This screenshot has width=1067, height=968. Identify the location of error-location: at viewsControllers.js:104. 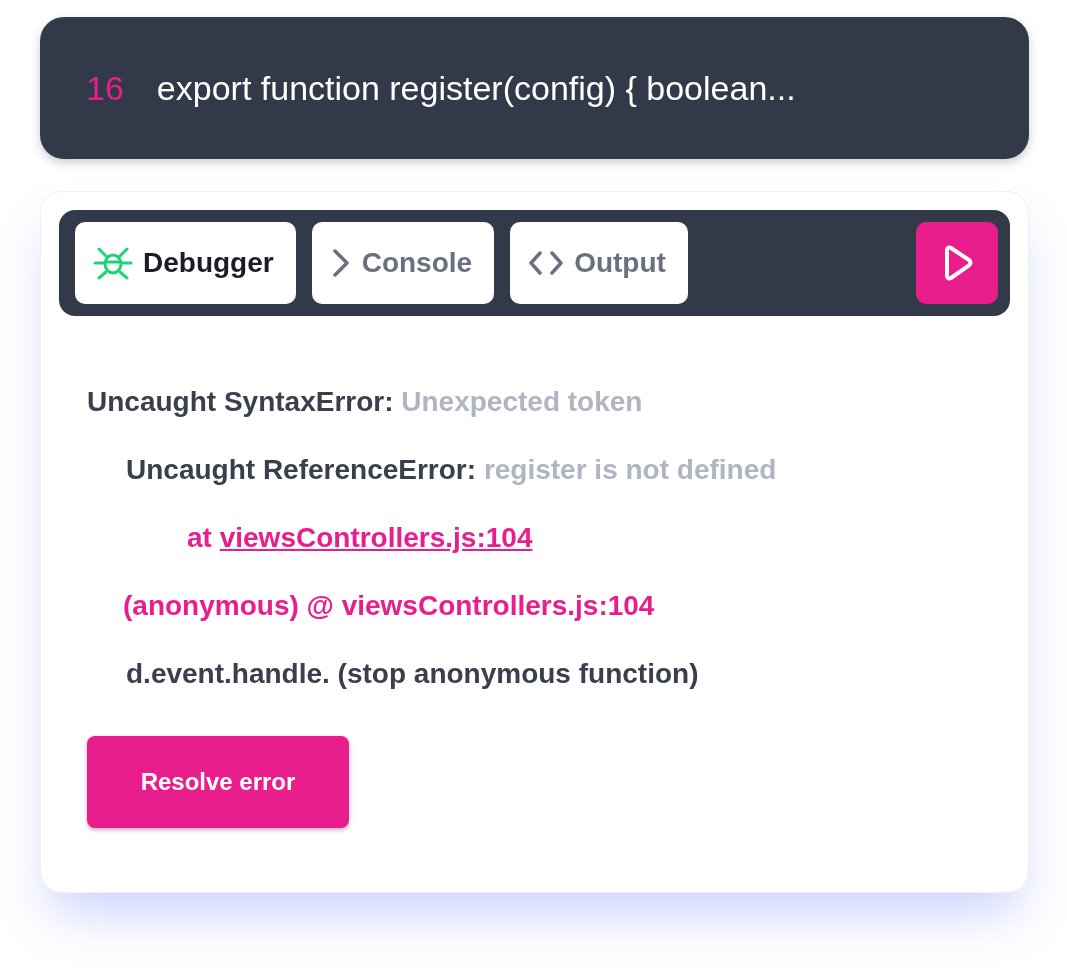
(360, 538).